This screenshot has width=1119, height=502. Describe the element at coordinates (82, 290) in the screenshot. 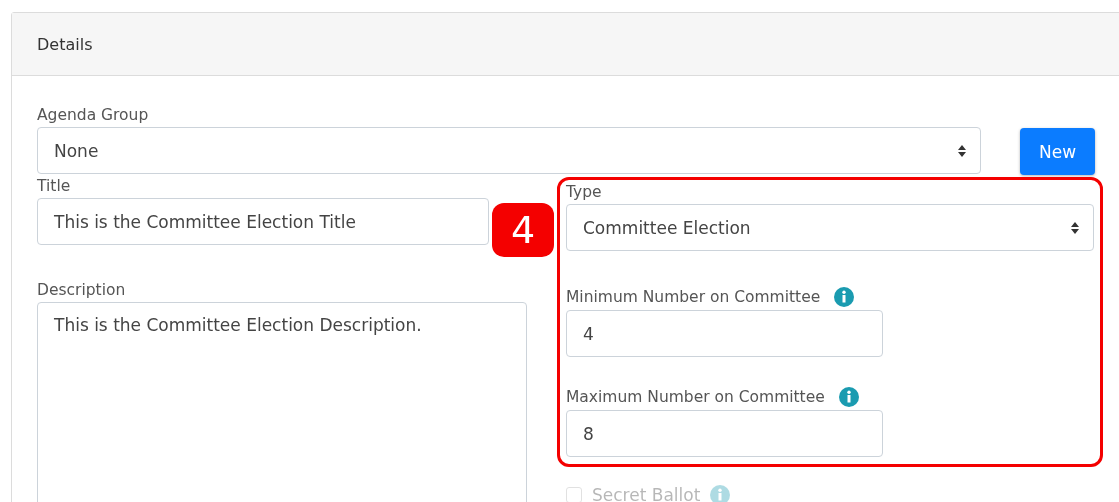

I see `field-label: Description` at that location.